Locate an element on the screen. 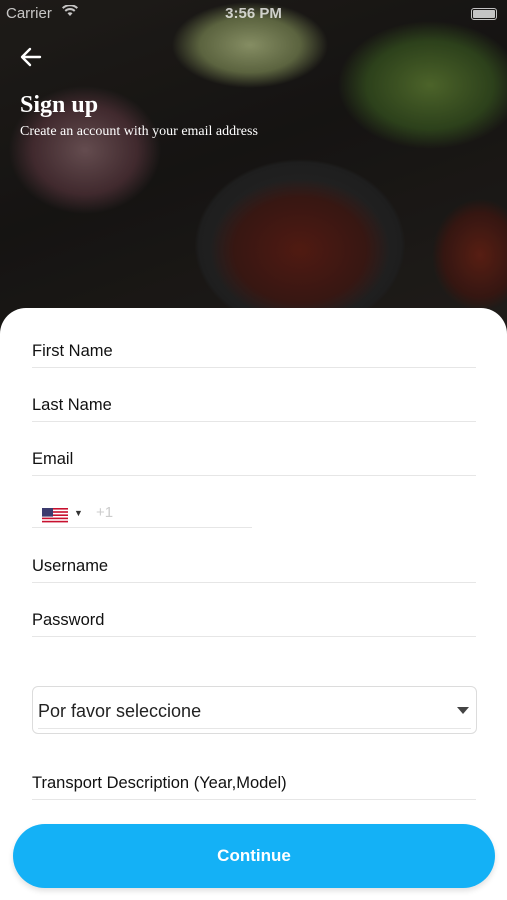 This screenshot has width=507, height=900. username-field: Username is located at coordinates (254, 566).